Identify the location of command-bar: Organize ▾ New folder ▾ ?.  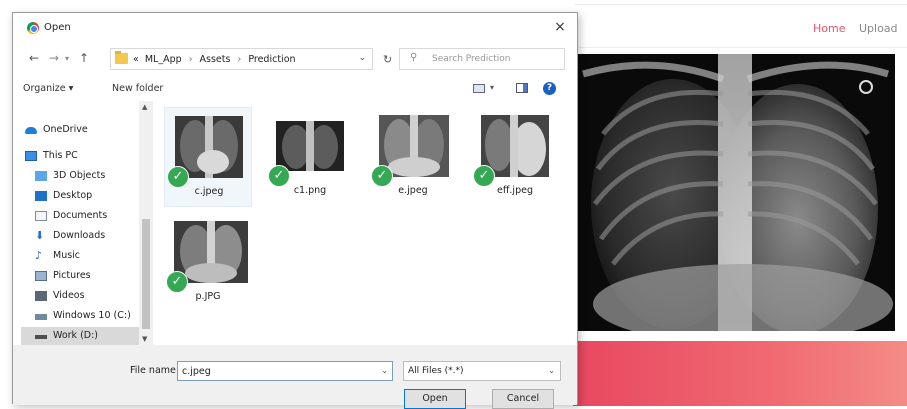
(295, 88).